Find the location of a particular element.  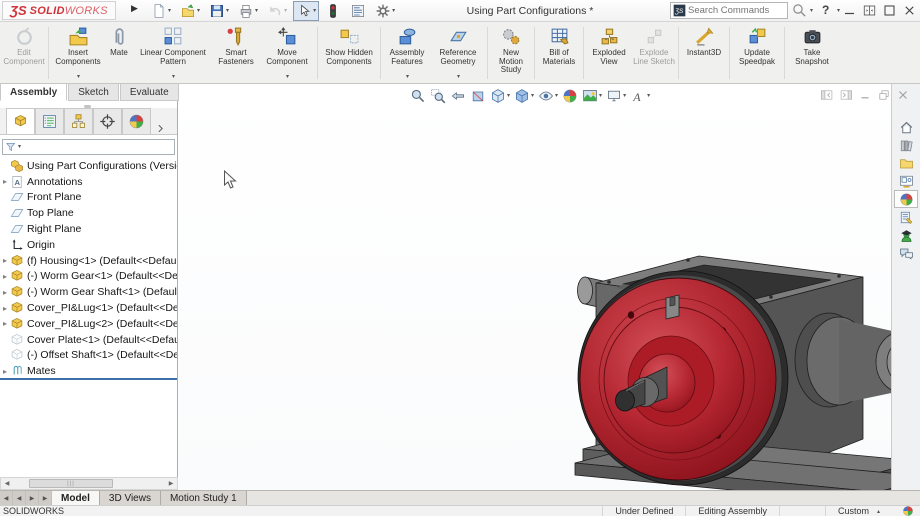

scroll-right-arrow: ▶ is located at coordinates (171, 483).